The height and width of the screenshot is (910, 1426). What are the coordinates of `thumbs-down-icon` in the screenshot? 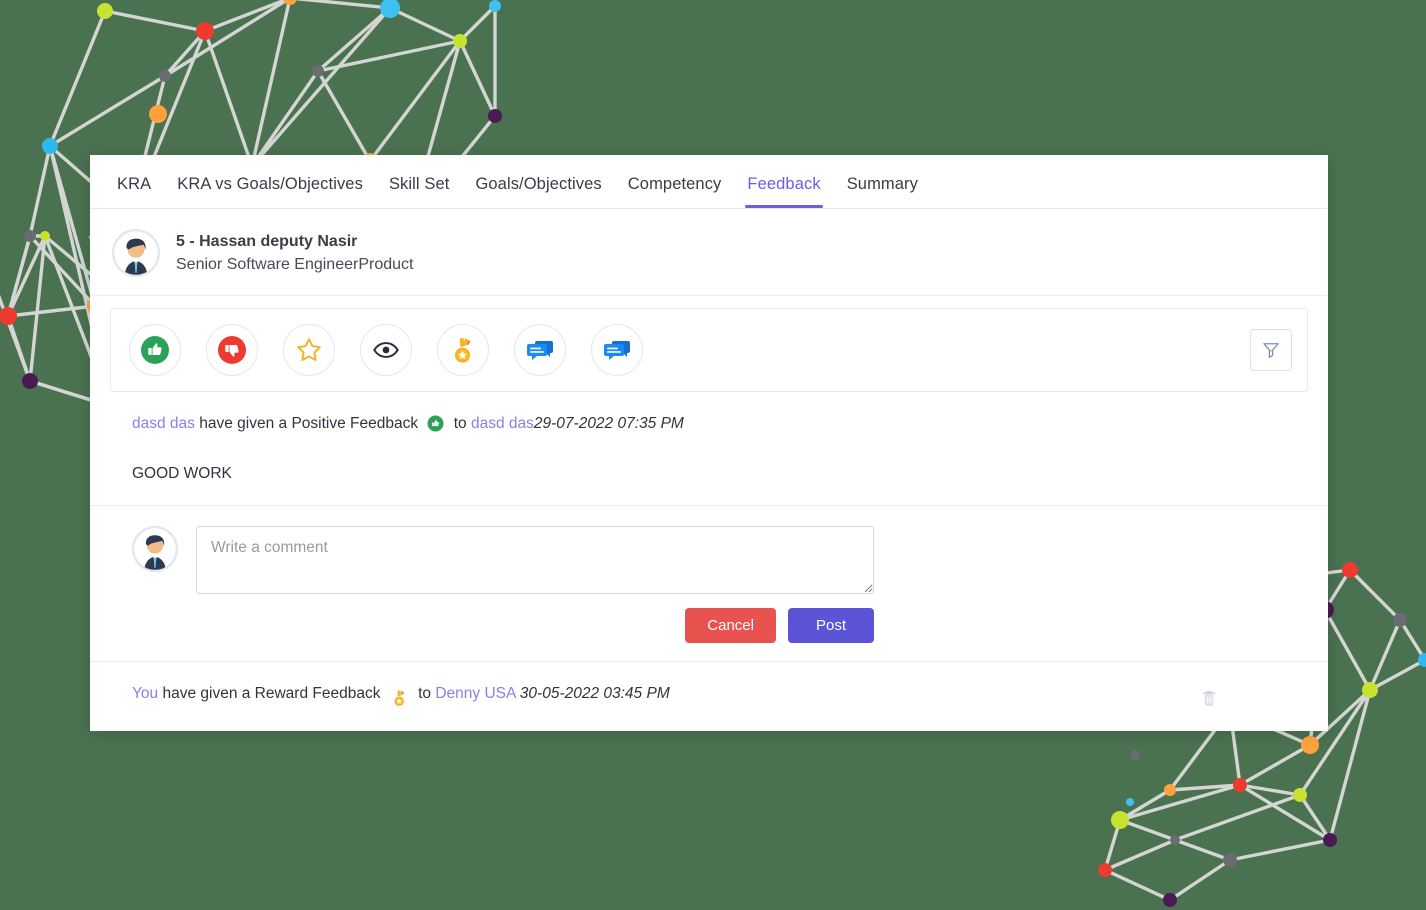 It's located at (232, 350).